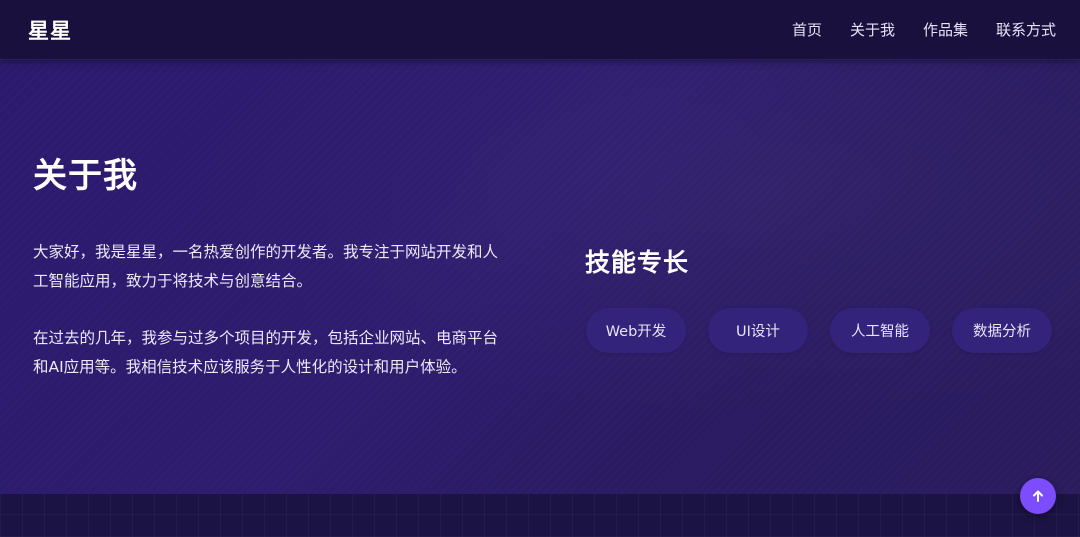 This screenshot has height=537, width=1080. I want to click on skill-tag-web: Web开发, so click(636, 330).